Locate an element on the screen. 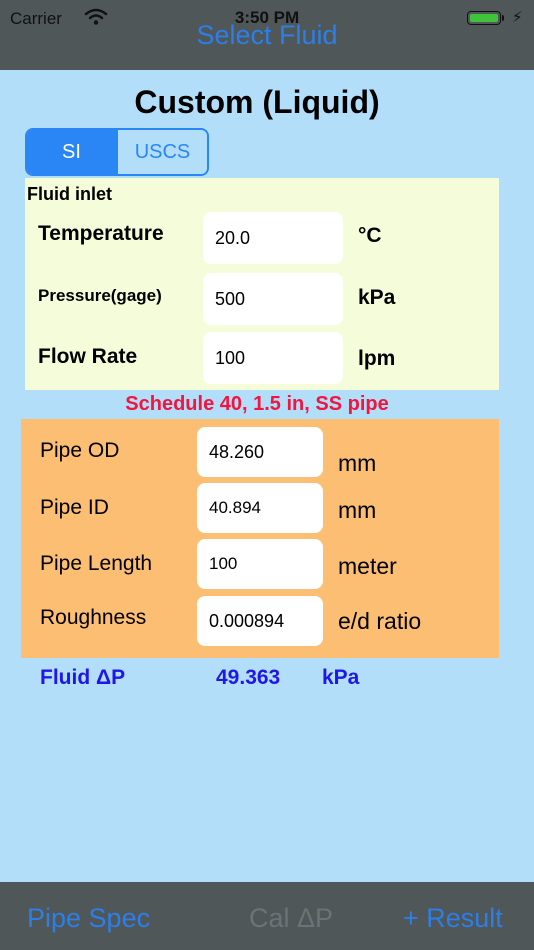 This screenshot has width=534, height=950. flow-rate-input: 100 is located at coordinates (273, 358).